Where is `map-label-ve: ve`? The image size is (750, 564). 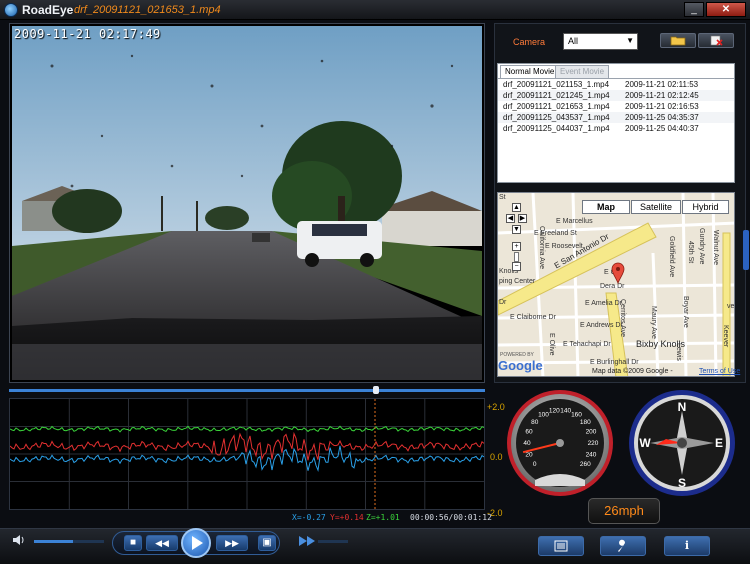
map-label-ve: ve is located at coordinates (731, 306).